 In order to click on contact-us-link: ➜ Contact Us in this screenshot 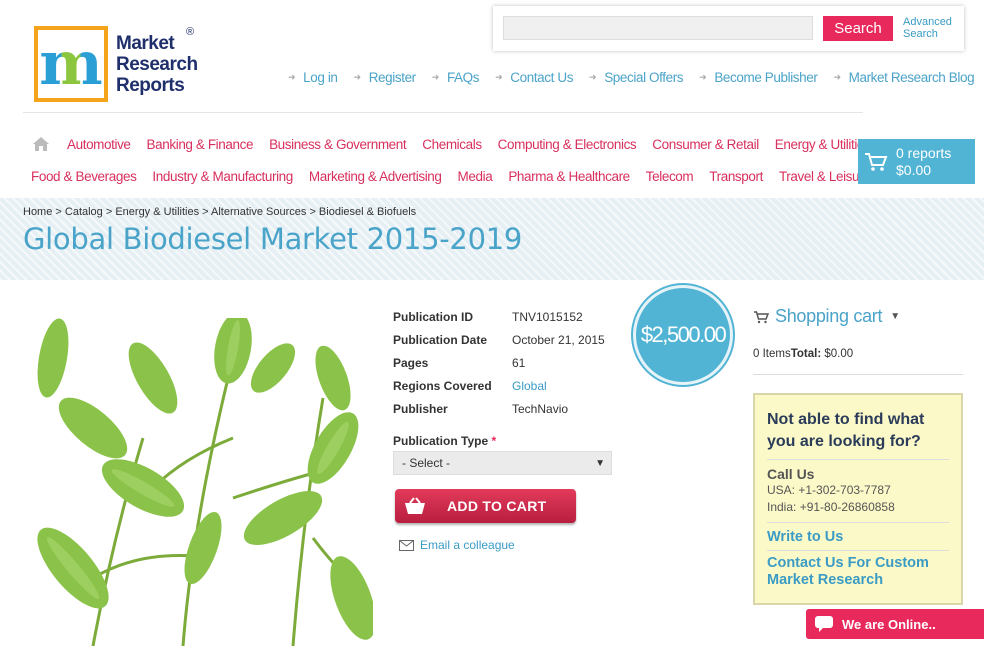, I will do `click(534, 77)`.